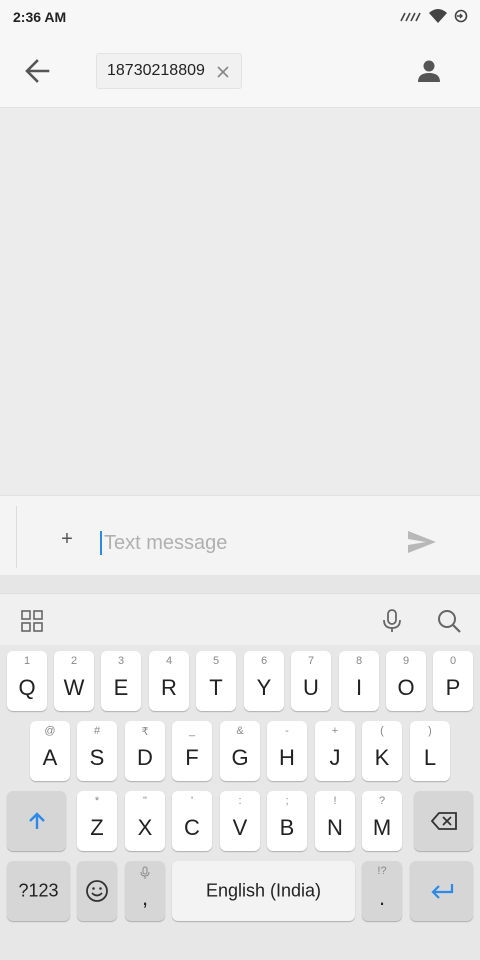  Describe the element at coordinates (359, 661) in the screenshot. I see `key-hint: 8` at that location.